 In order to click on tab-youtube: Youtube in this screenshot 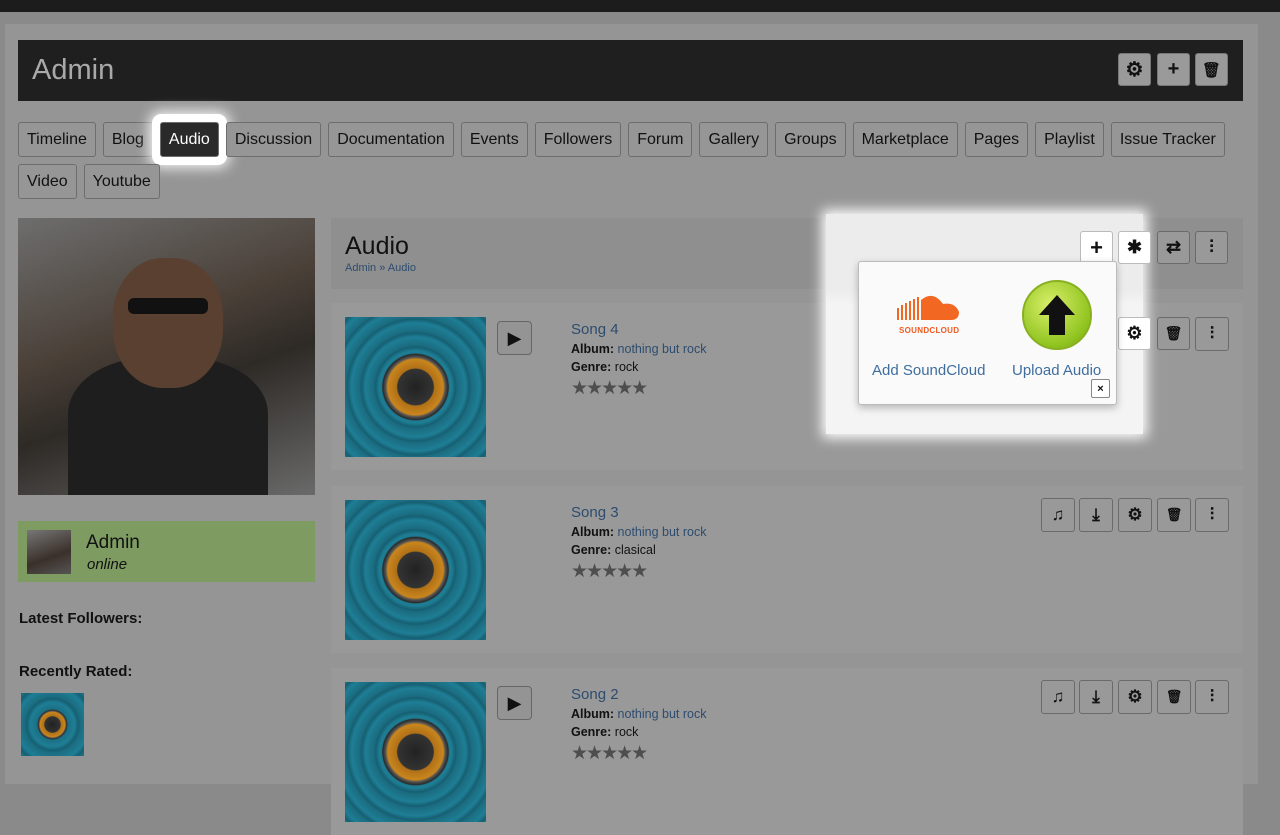, I will do `click(121, 181)`.